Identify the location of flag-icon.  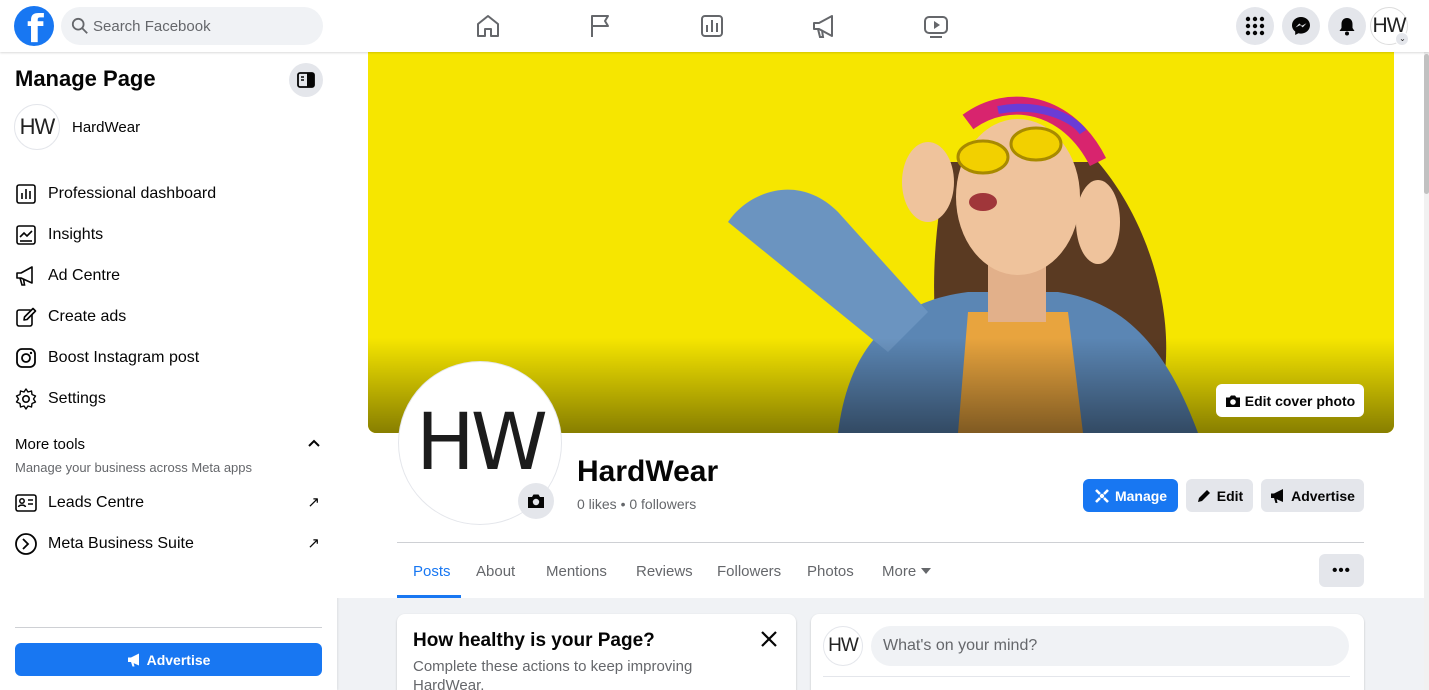
(600, 26).